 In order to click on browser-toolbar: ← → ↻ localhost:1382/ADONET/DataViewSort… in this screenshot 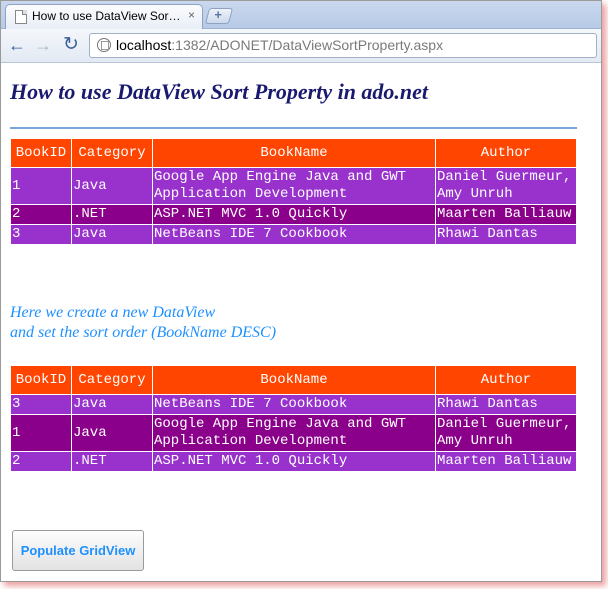, I will do `click(301, 46)`.